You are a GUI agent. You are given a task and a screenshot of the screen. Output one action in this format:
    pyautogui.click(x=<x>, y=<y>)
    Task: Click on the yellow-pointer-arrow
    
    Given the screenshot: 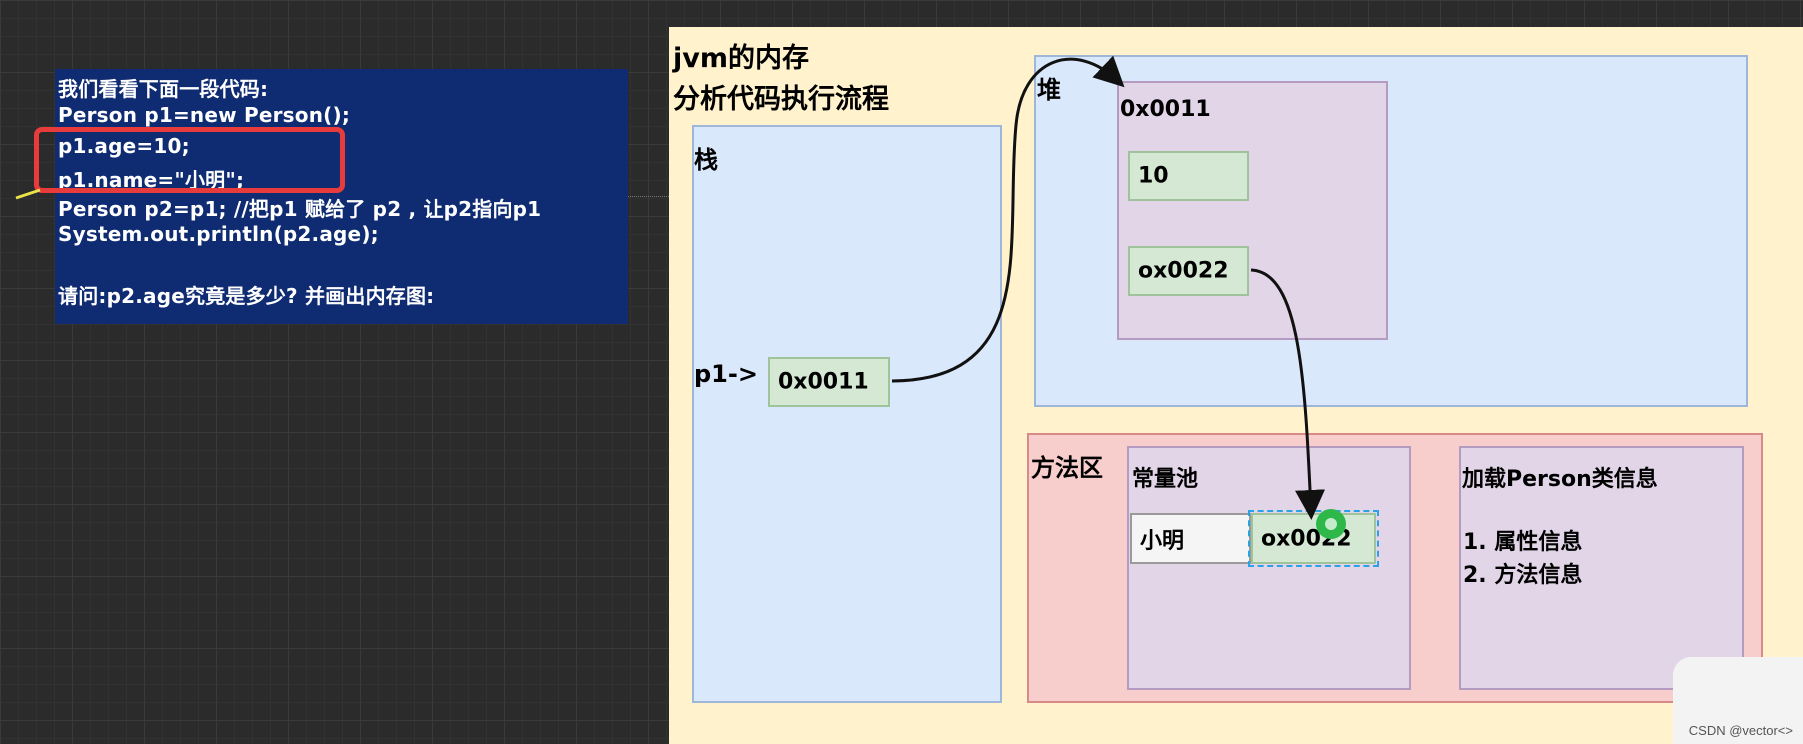 What is the action you would take?
    pyautogui.click(x=28, y=194)
    